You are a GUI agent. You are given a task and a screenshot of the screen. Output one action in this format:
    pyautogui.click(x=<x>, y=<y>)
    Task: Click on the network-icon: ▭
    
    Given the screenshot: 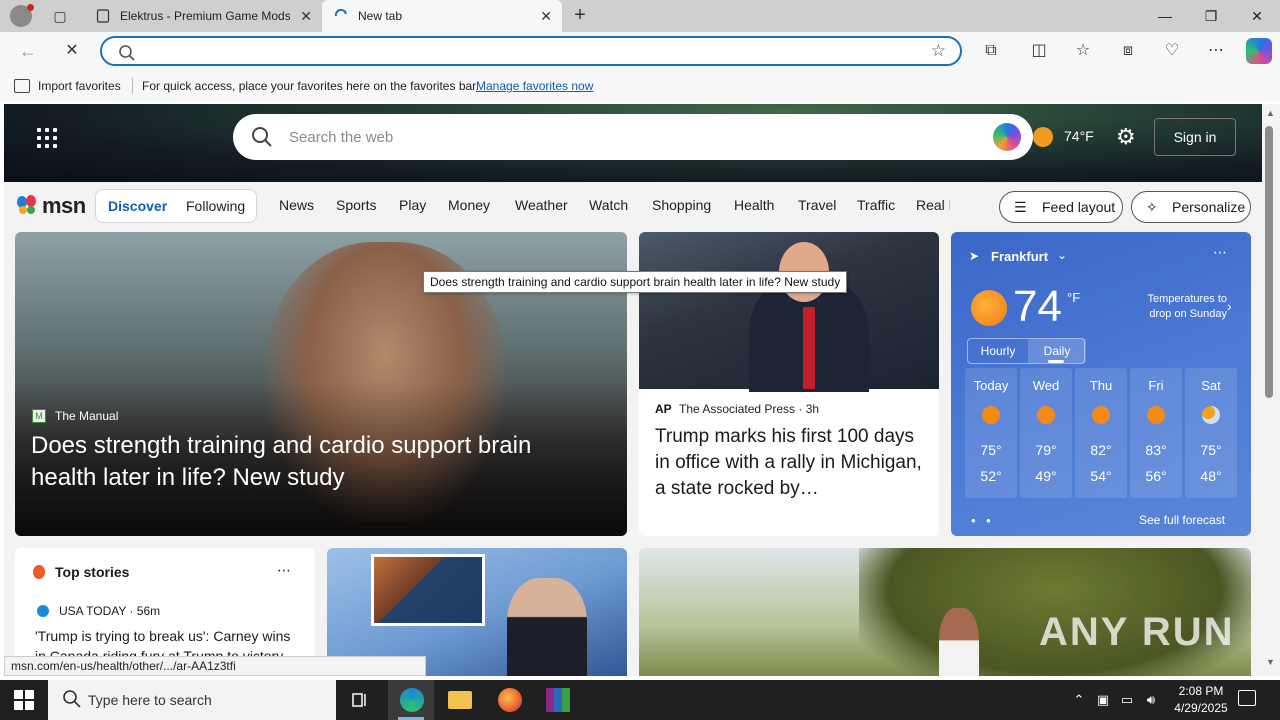 What is the action you would take?
    pyautogui.click(x=1127, y=700)
    